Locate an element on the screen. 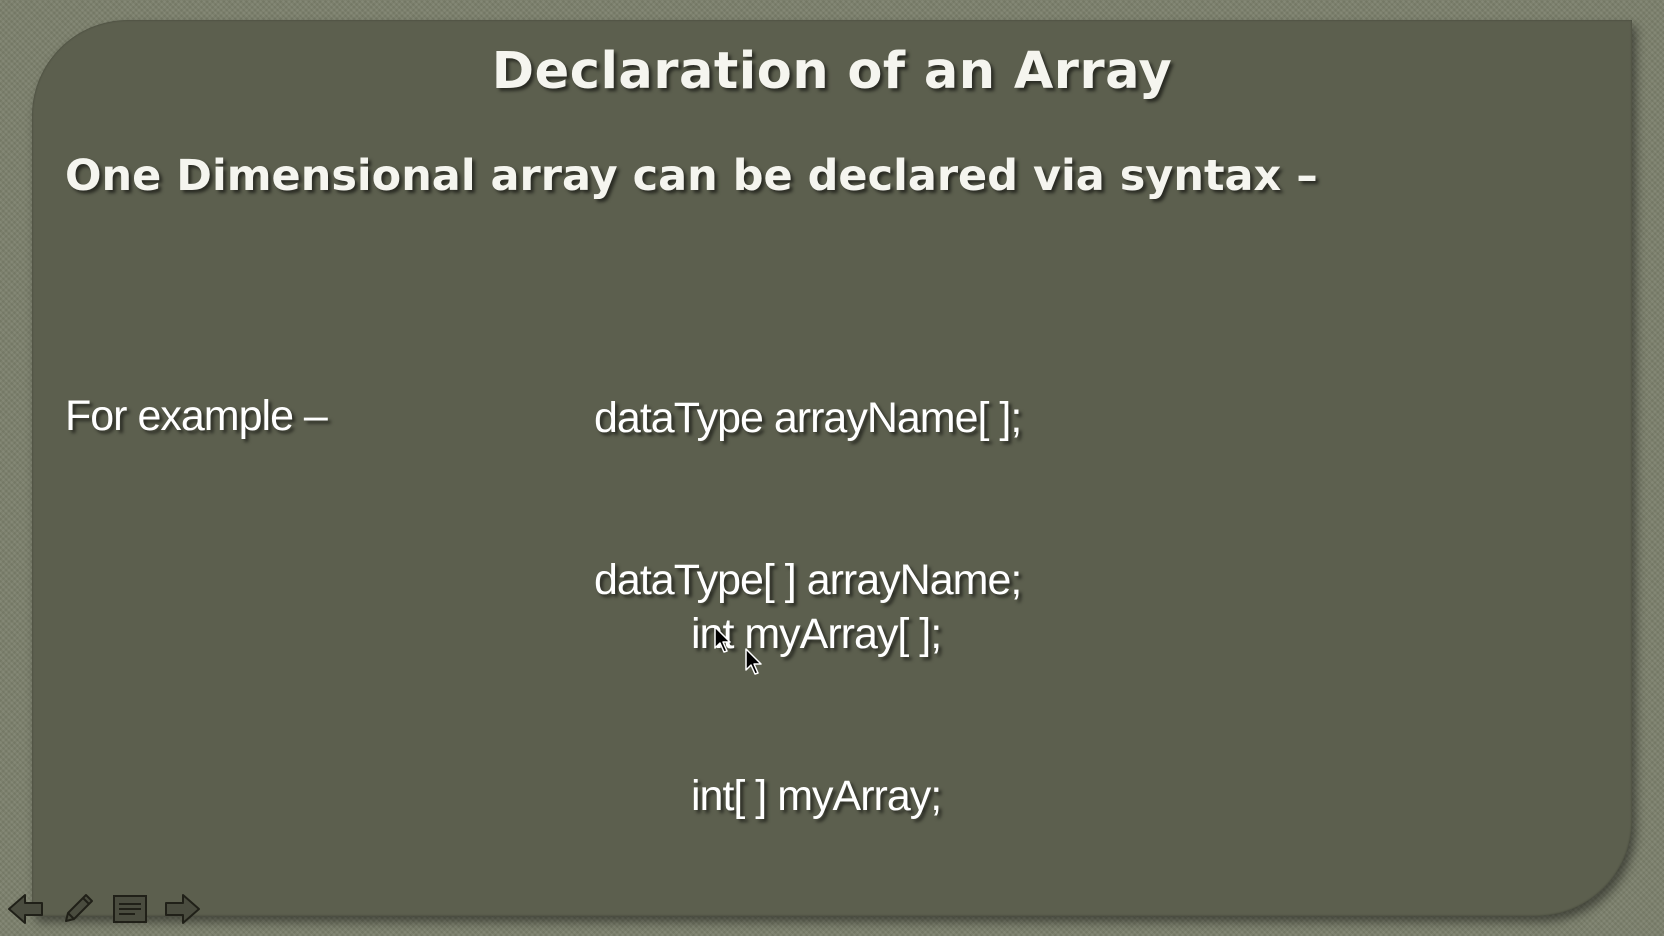 This screenshot has height=936, width=1664. slide-menu-button is located at coordinates (130, 909).